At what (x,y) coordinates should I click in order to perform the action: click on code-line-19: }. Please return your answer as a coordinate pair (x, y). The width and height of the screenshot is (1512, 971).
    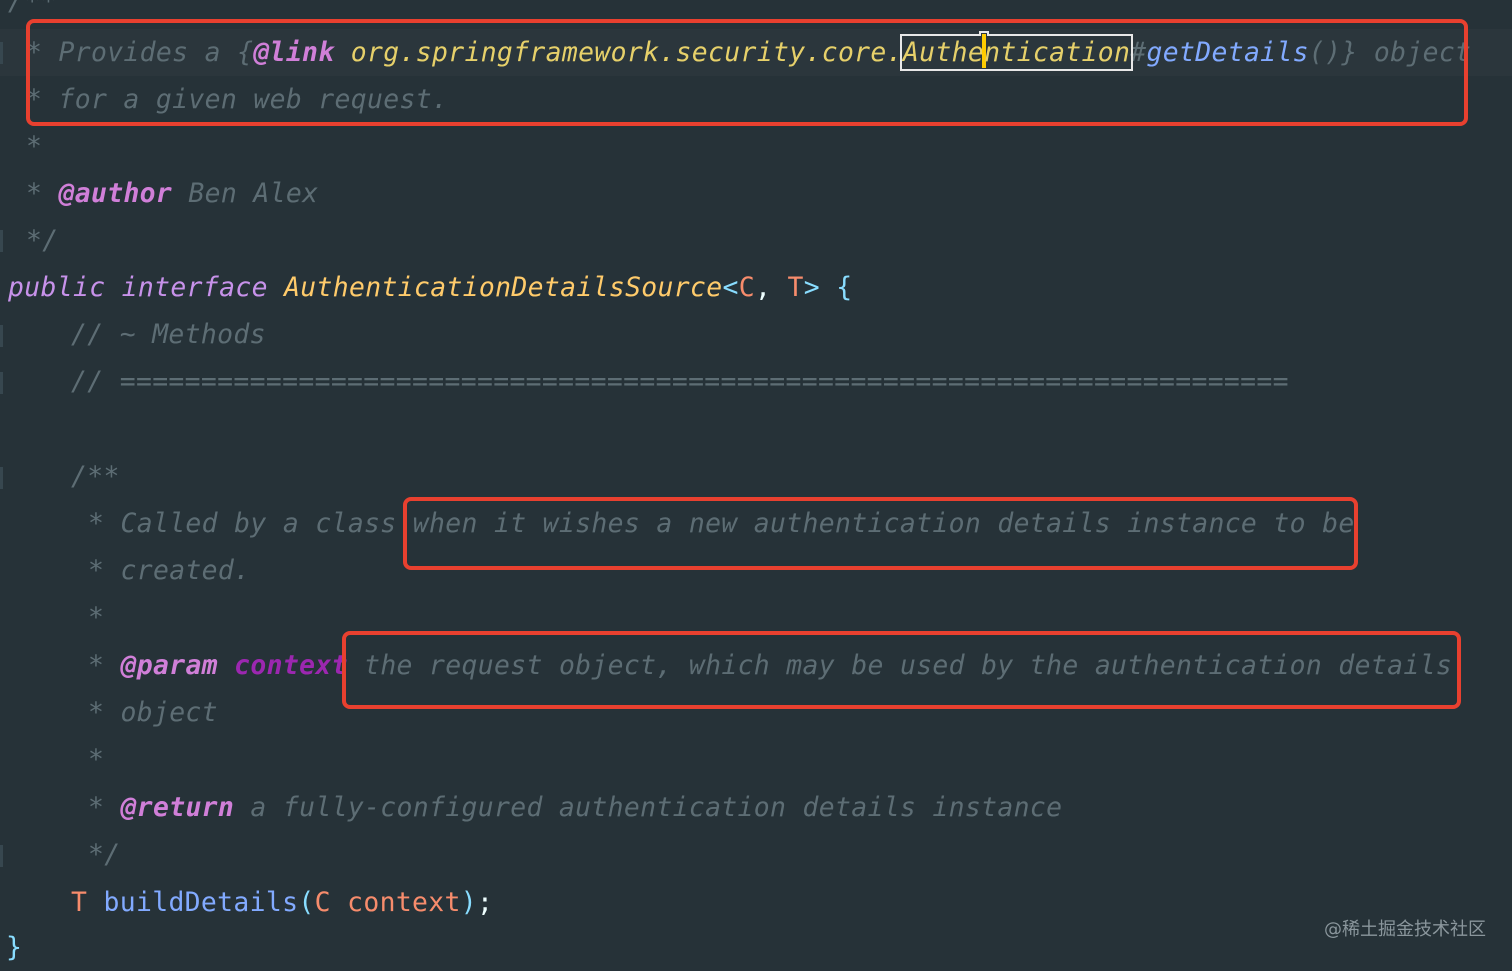
    Looking at the image, I should click on (14, 947).